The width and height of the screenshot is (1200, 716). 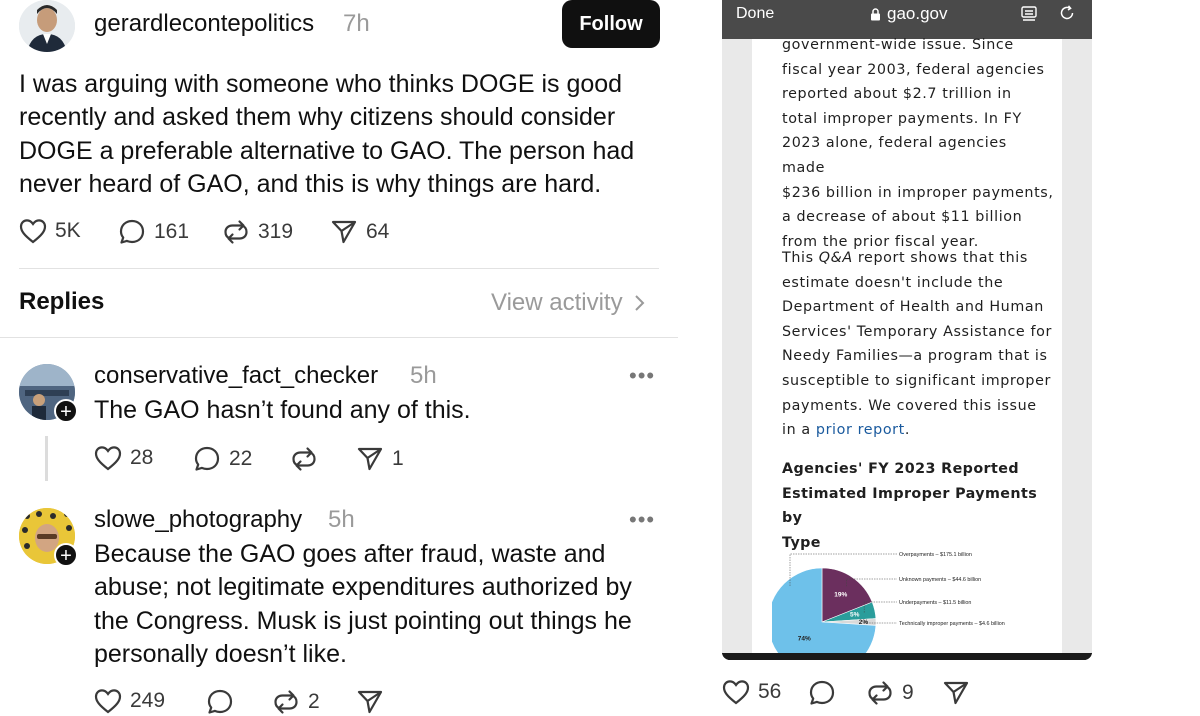 I want to click on document-line: in a prior report., so click(x=918, y=430).